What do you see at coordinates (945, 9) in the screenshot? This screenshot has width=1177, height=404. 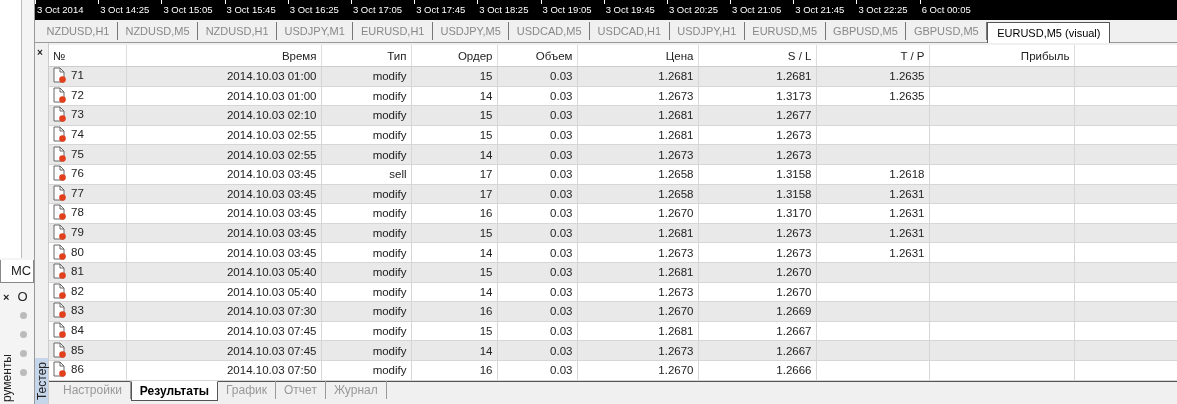 I see `time-label: 6 Oct 00:05` at bounding box center [945, 9].